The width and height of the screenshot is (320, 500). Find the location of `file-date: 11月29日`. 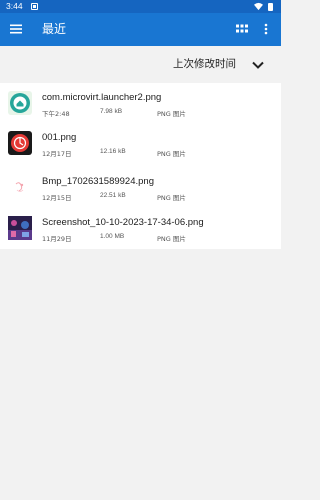

file-date: 11月29日 is located at coordinates (57, 239).